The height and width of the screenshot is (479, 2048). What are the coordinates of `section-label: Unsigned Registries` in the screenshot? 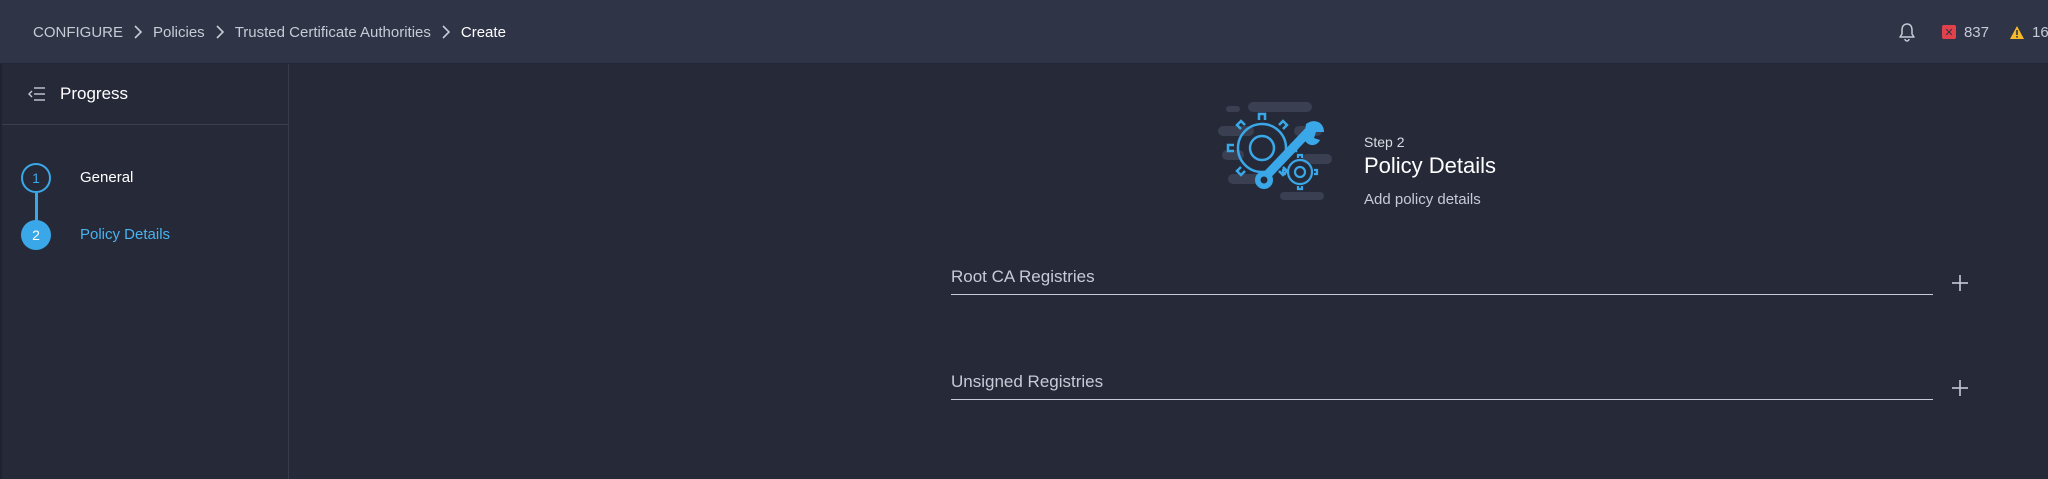 It's located at (1027, 381).